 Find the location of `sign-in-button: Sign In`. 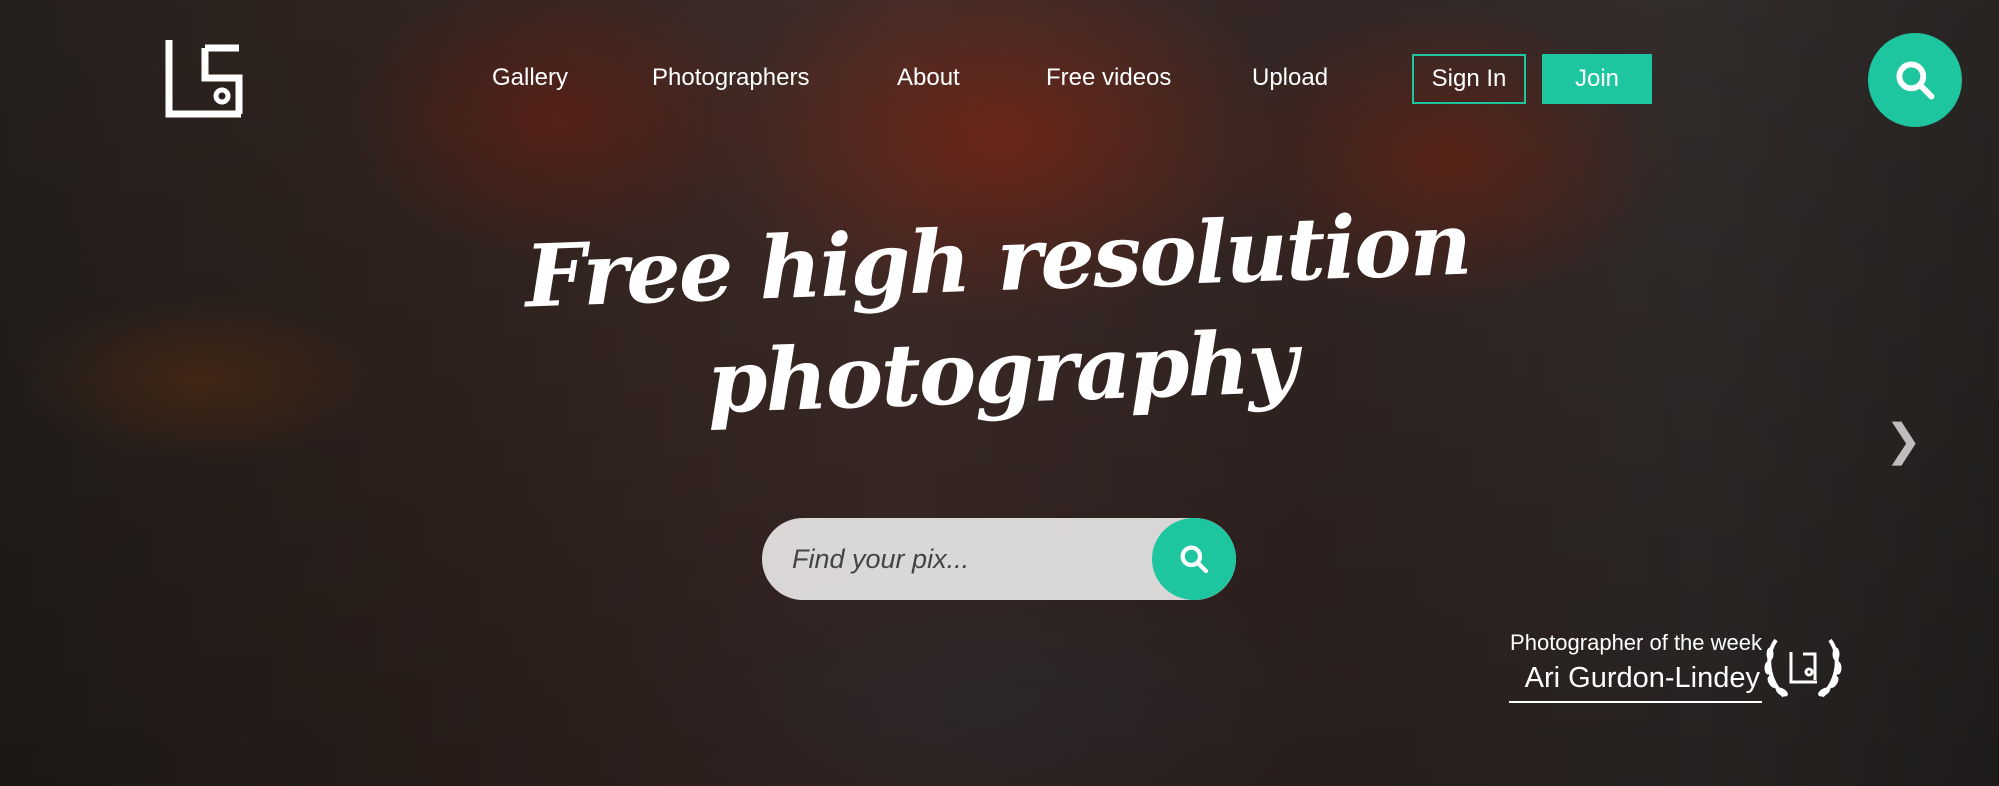

sign-in-button: Sign In is located at coordinates (1469, 79).